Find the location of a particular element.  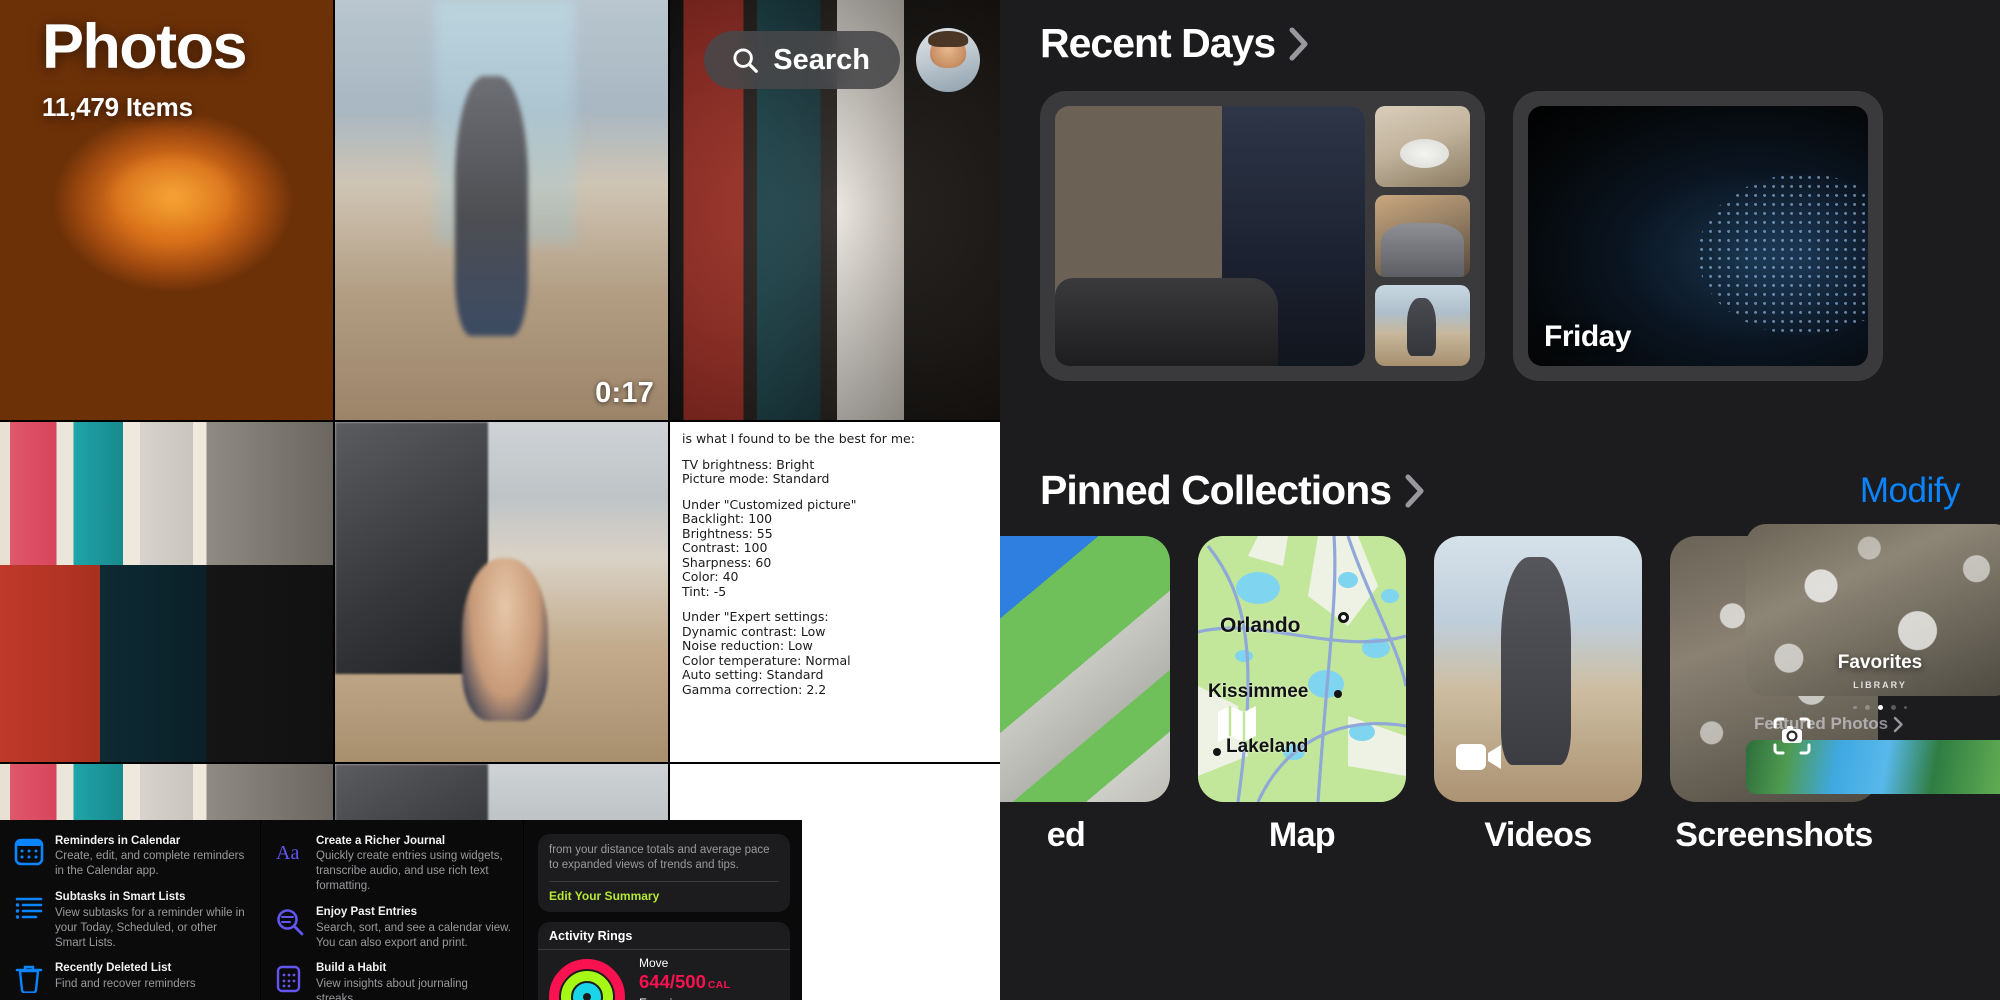

day-label: Saturday is located at coordinates (1133, 336).